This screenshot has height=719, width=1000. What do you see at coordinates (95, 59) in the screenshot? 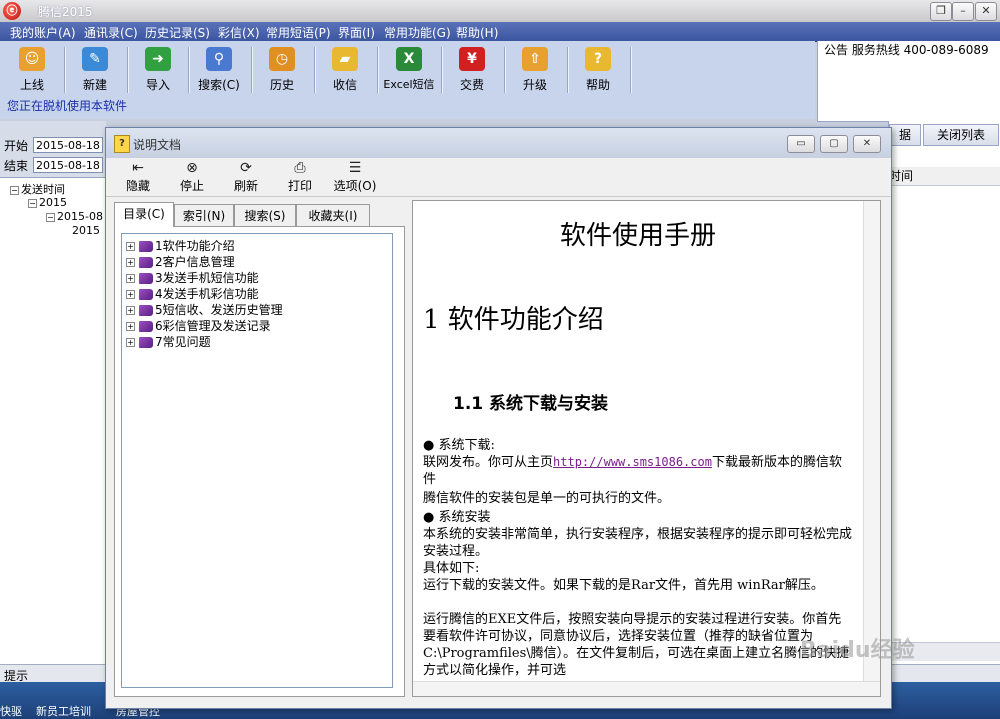
I see `pencil-icon: ✎` at bounding box center [95, 59].